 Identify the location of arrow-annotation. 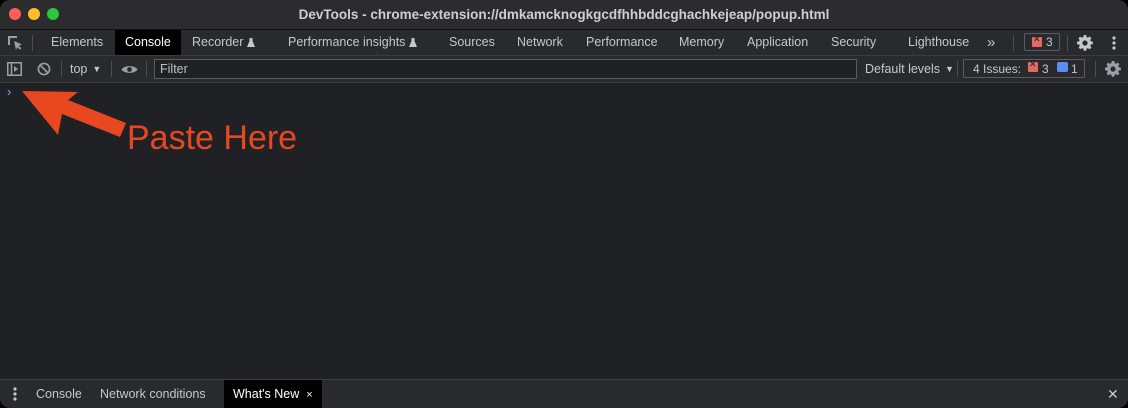
(74, 114).